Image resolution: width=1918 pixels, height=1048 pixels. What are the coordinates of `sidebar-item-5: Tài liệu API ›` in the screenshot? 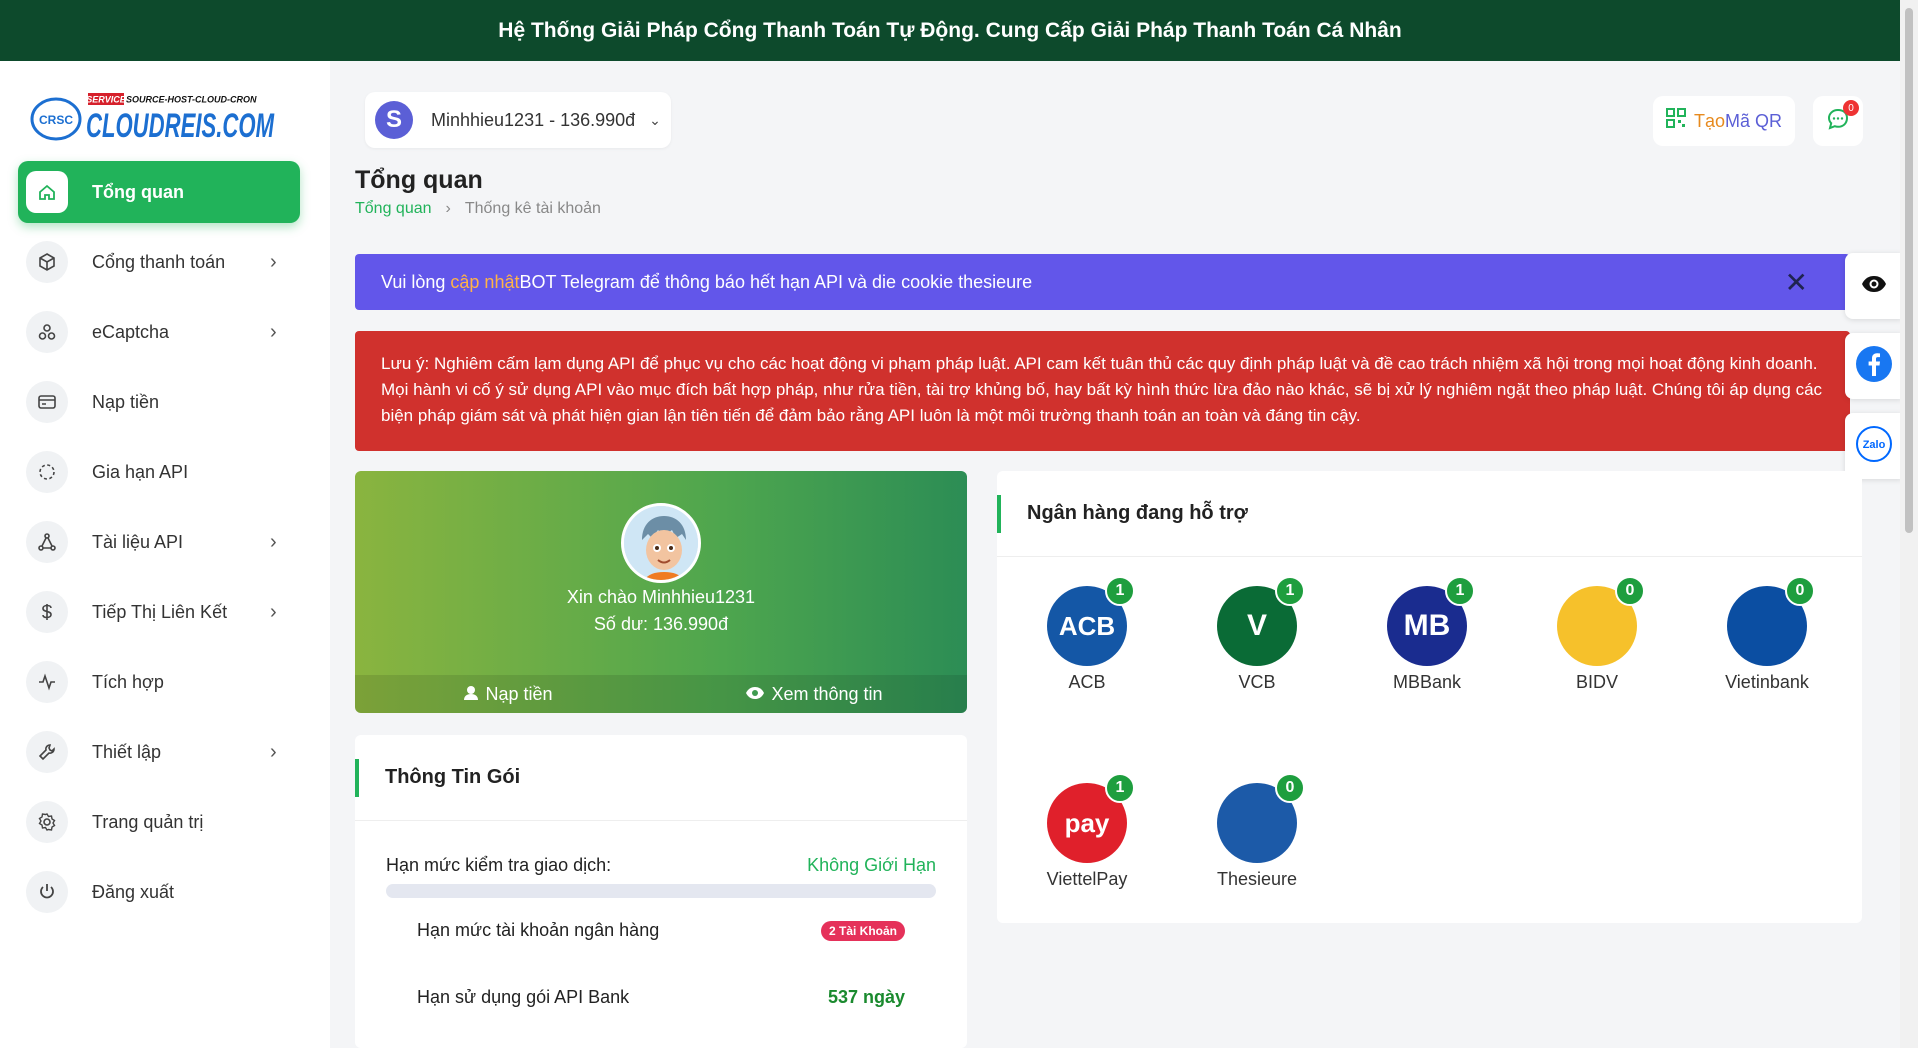 It's located at (159, 542).